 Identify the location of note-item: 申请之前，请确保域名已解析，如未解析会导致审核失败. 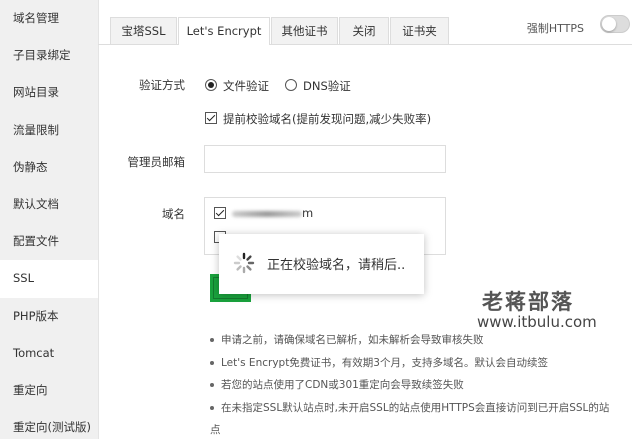
(421, 340).